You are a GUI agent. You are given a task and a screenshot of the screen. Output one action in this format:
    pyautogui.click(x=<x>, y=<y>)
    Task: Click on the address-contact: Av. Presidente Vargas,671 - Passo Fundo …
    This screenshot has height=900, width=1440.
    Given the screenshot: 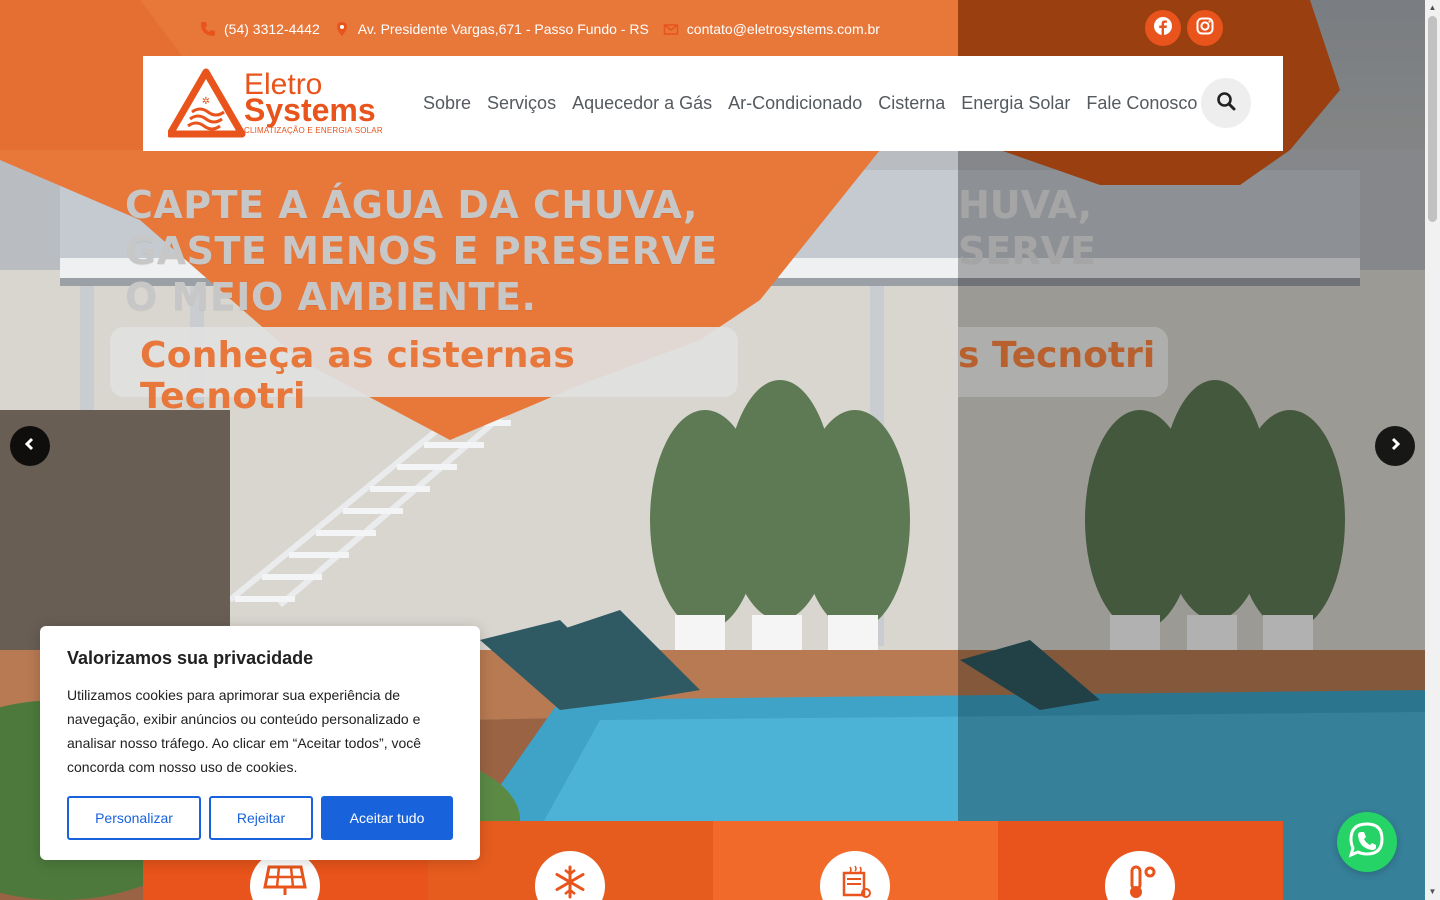 What is the action you would take?
    pyautogui.click(x=491, y=29)
    